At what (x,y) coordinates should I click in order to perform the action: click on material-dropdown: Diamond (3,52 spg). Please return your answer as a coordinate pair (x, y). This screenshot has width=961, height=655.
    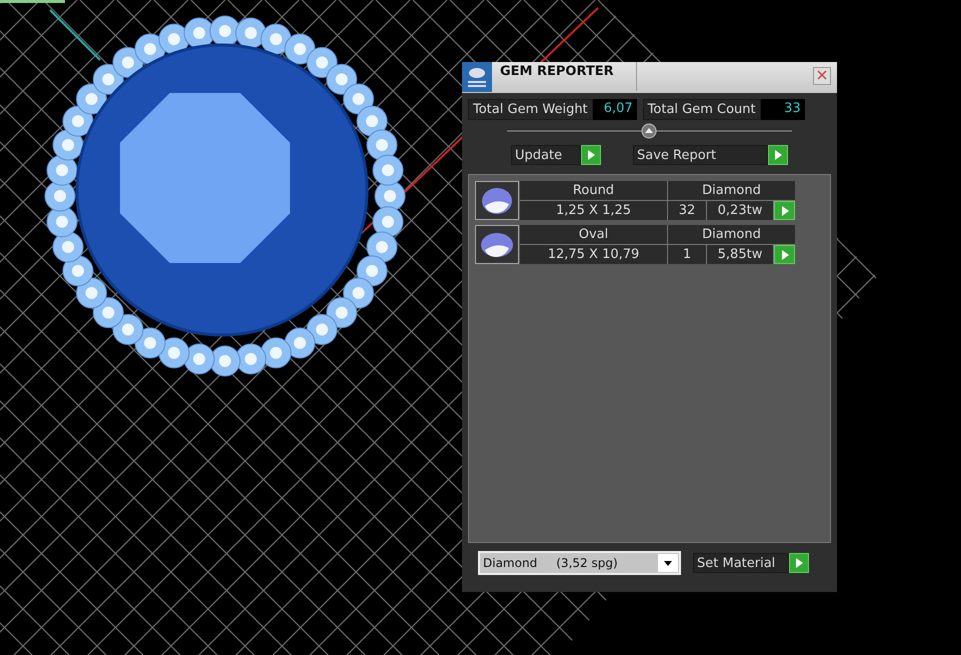
    Looking at the image, I should click on (579, 563).